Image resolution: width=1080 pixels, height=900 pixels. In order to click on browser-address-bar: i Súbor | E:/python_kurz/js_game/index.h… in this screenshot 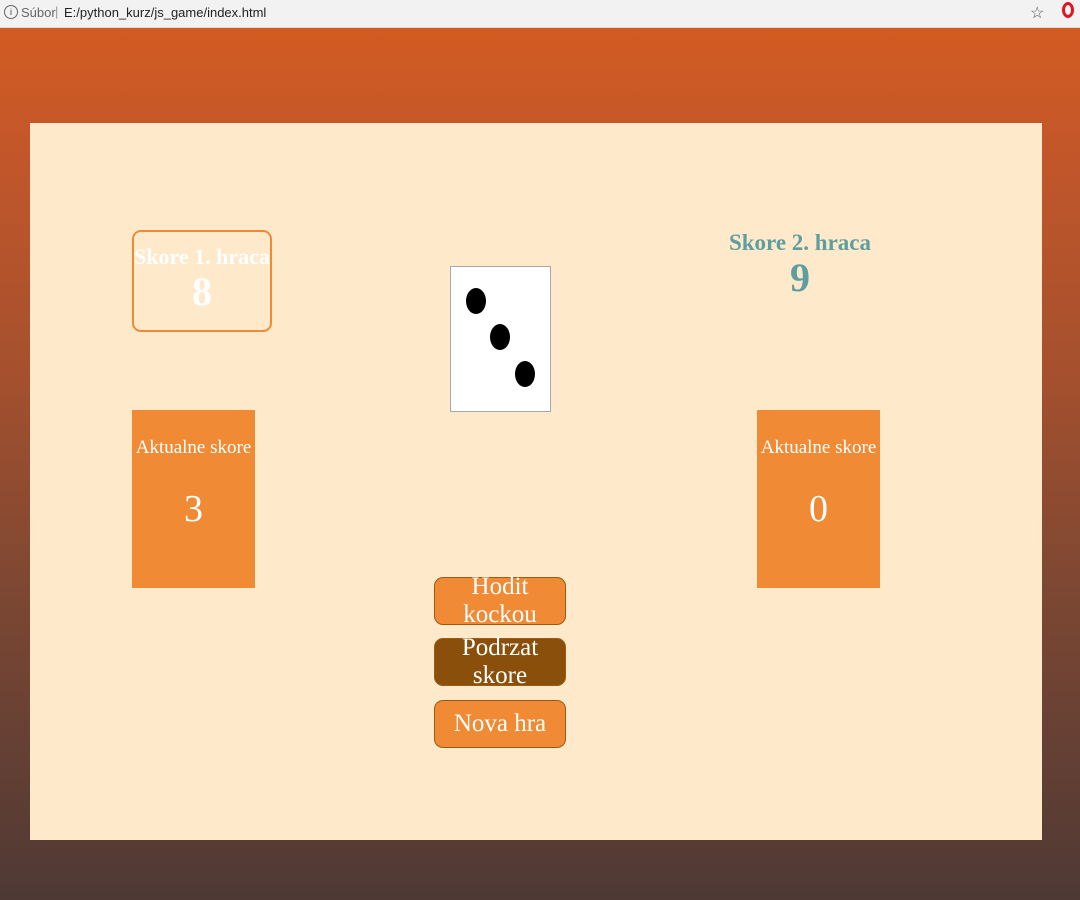, I will do `click(540, 14)`.